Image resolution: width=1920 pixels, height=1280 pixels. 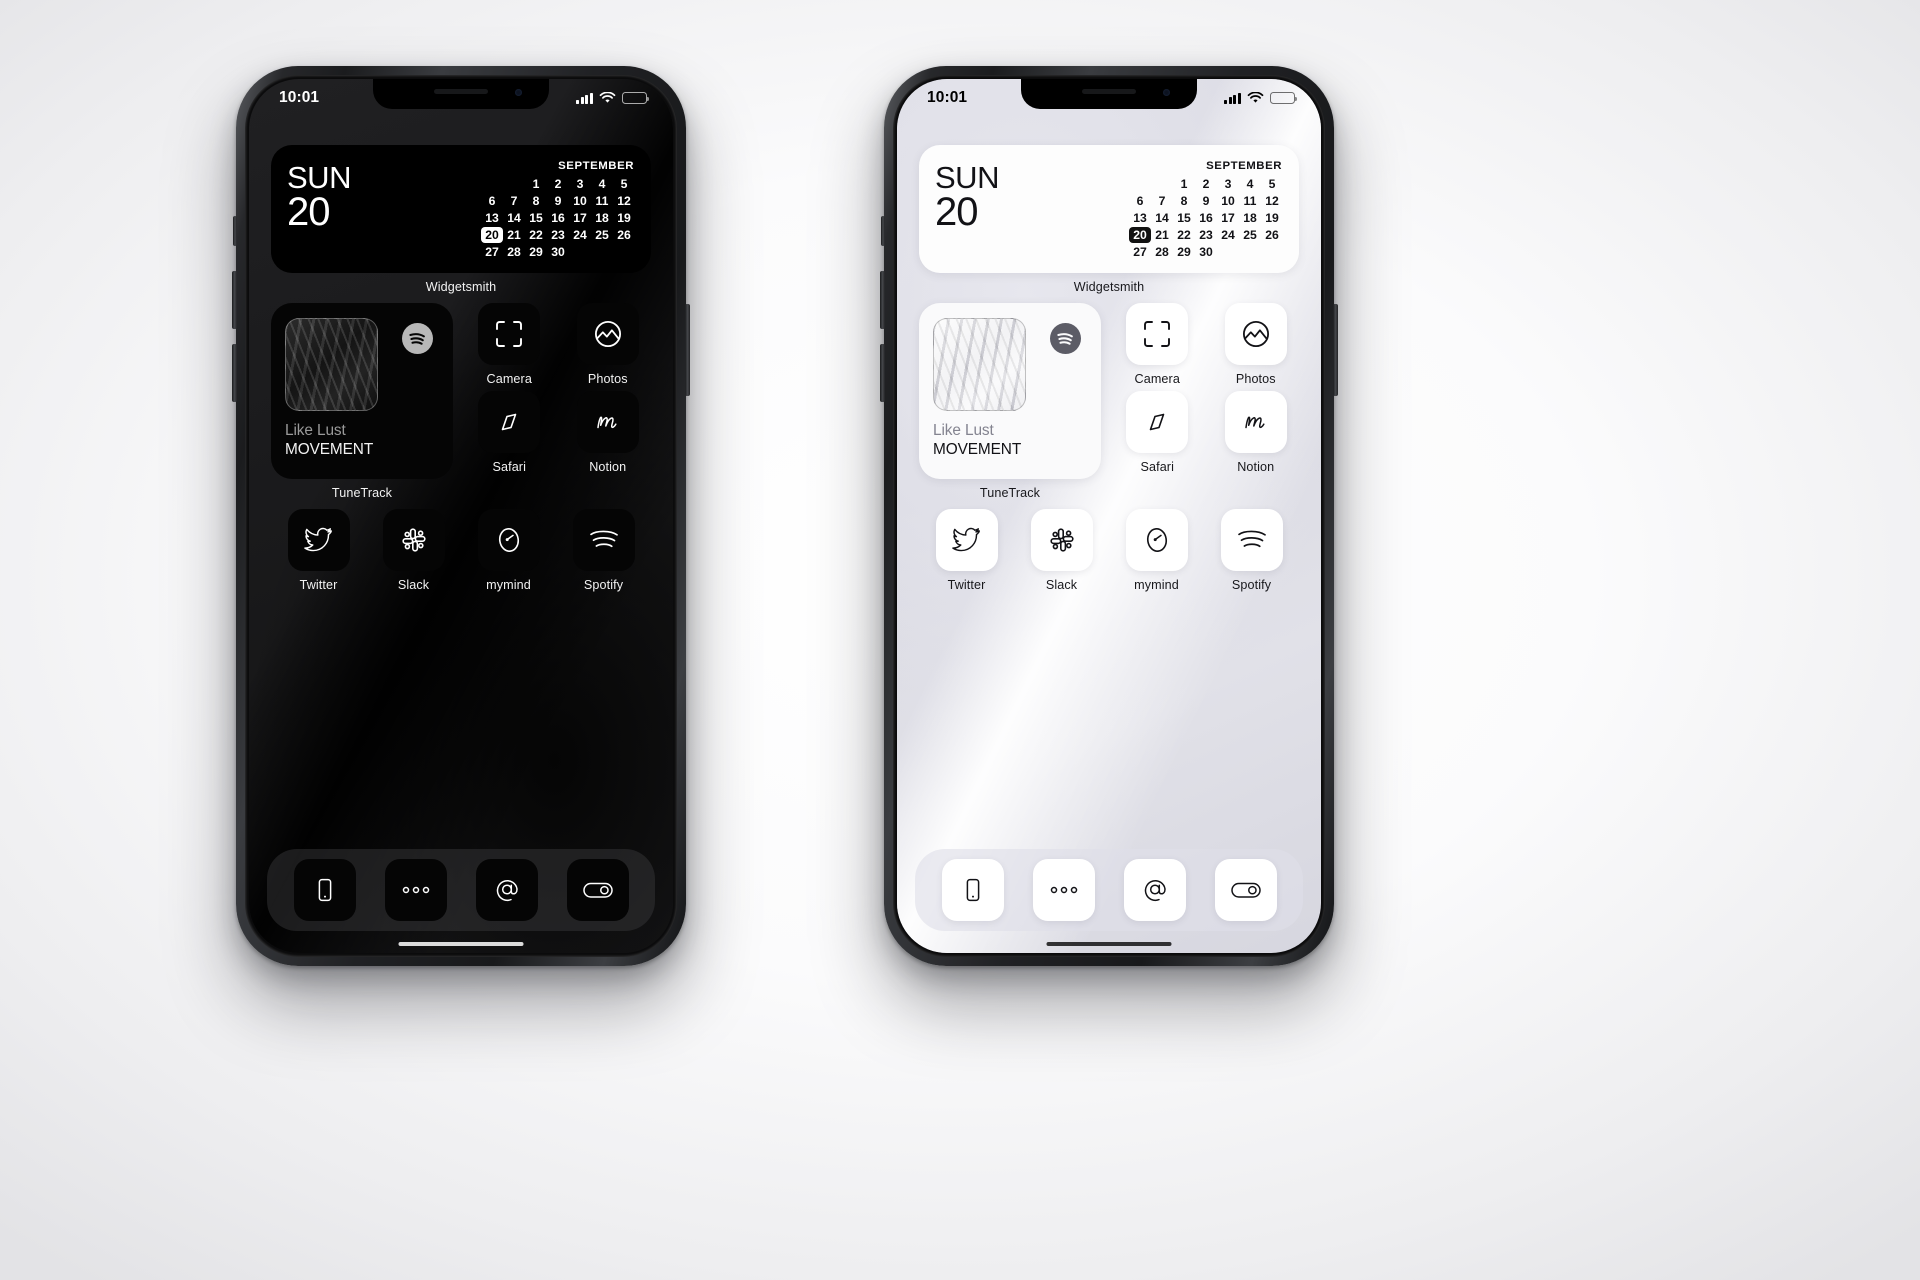 I want to click on calendar-day-cell: 26, so click(x=624, y=235).